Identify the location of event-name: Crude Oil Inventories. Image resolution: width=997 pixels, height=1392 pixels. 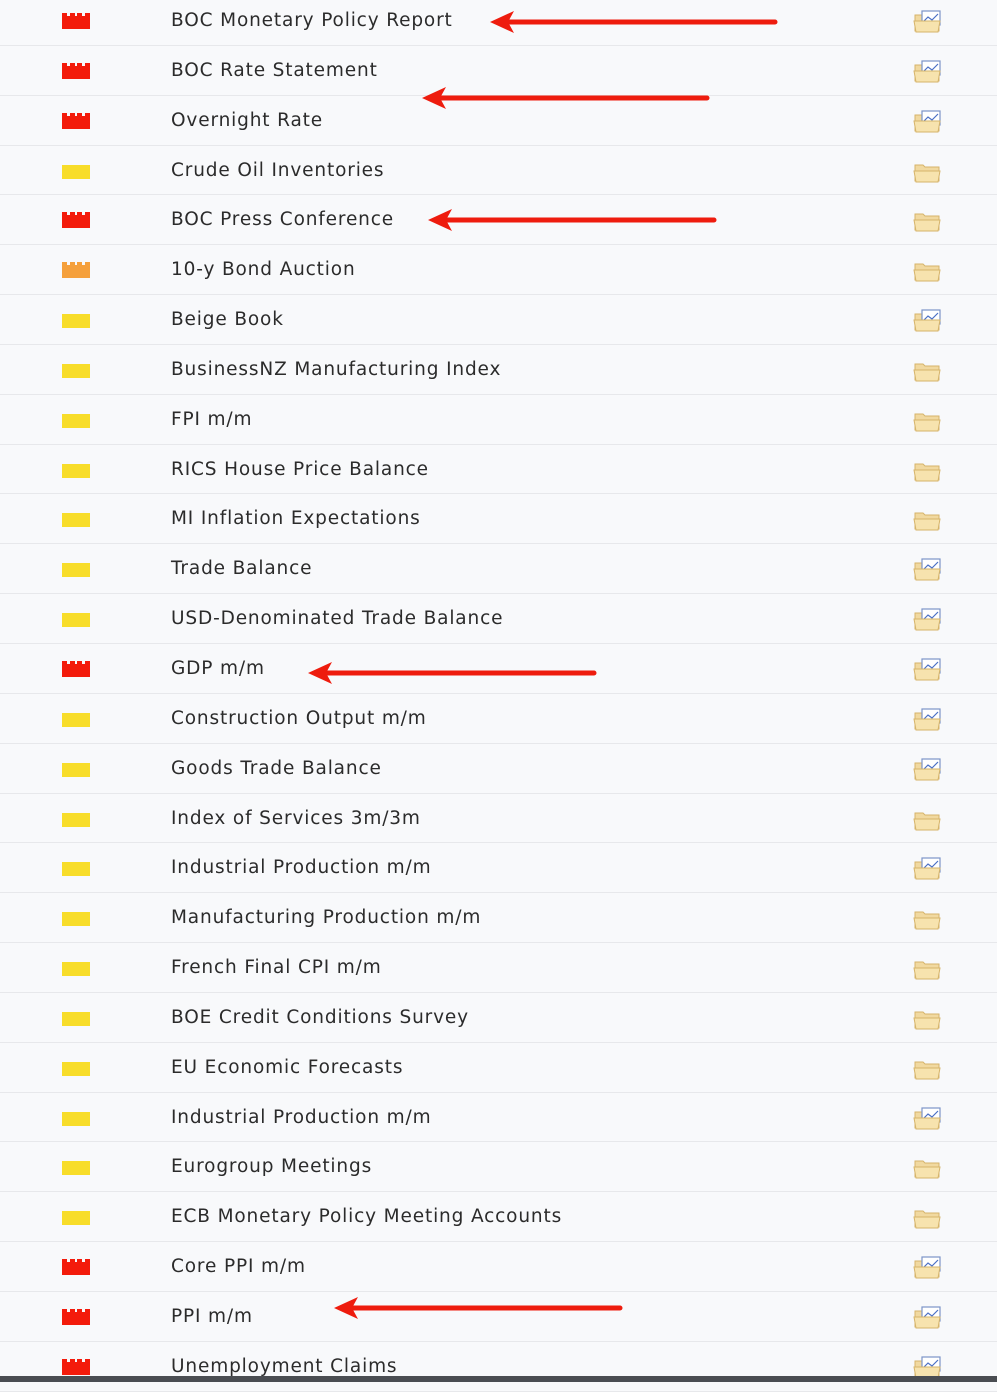
(277, 170).